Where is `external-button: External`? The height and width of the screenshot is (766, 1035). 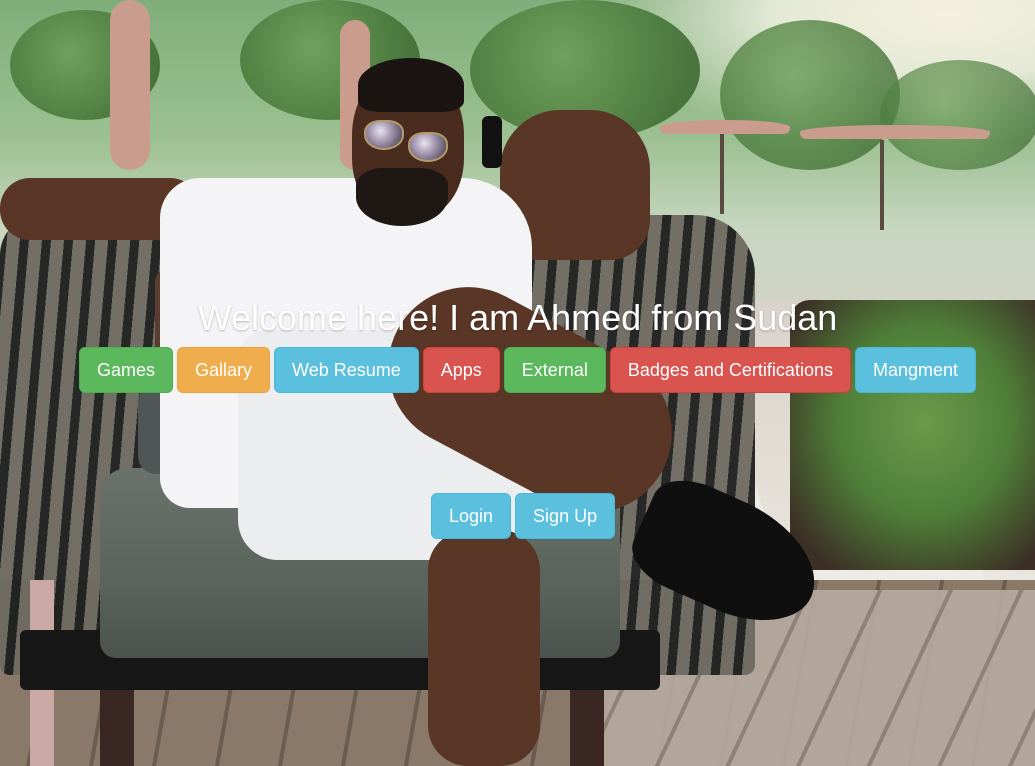 external-button: External is located at coordinates (554, 370).